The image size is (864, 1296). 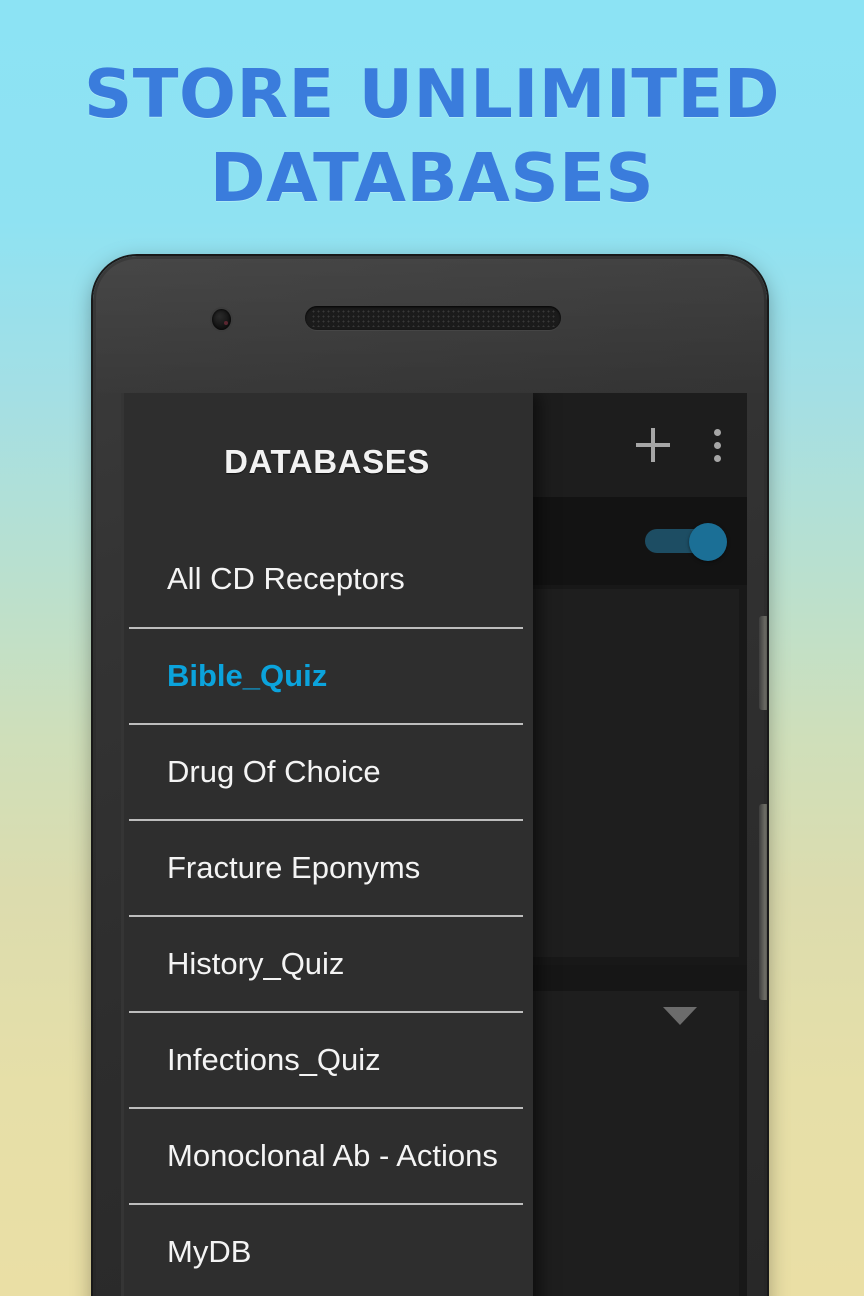 What do you see at coordinates (653, 445) in the screenshot?
I see `plus-icon` at bounding box center [653, 445].